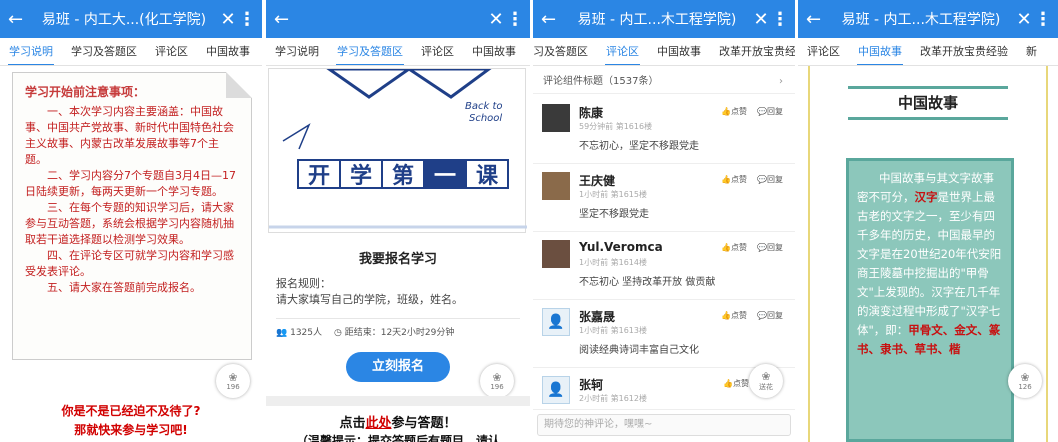  What do you see at coordinates (964, 51) in the screenshot?
I see `tab-reform-experience: 改革开放宝贵经验` at bounding box center [964, 51].